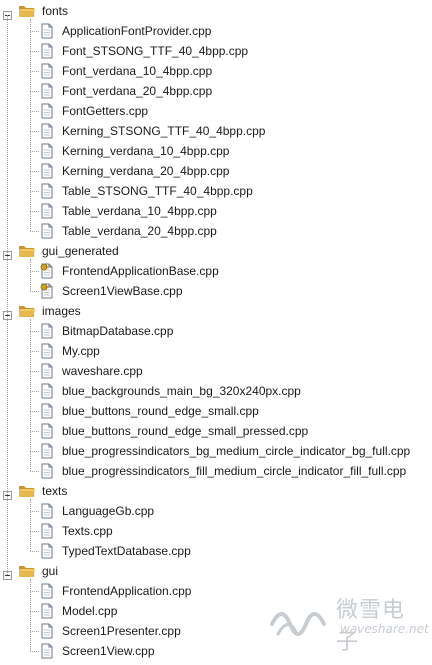  Describe the element at coordinates (216, 71) in the screenshot. I see `file-item: Font_verdana_10_4bpp.cpp` at that location.